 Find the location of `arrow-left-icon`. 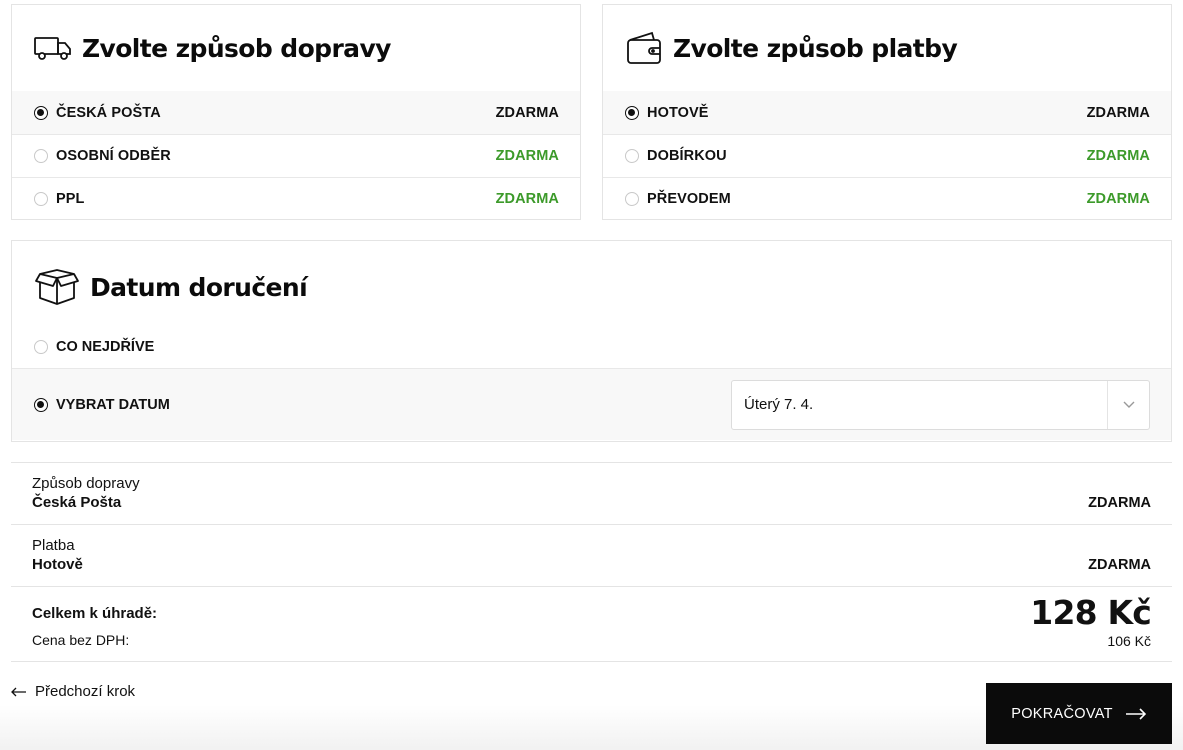

arrow-left-icon is located at coordinates (19, 692).